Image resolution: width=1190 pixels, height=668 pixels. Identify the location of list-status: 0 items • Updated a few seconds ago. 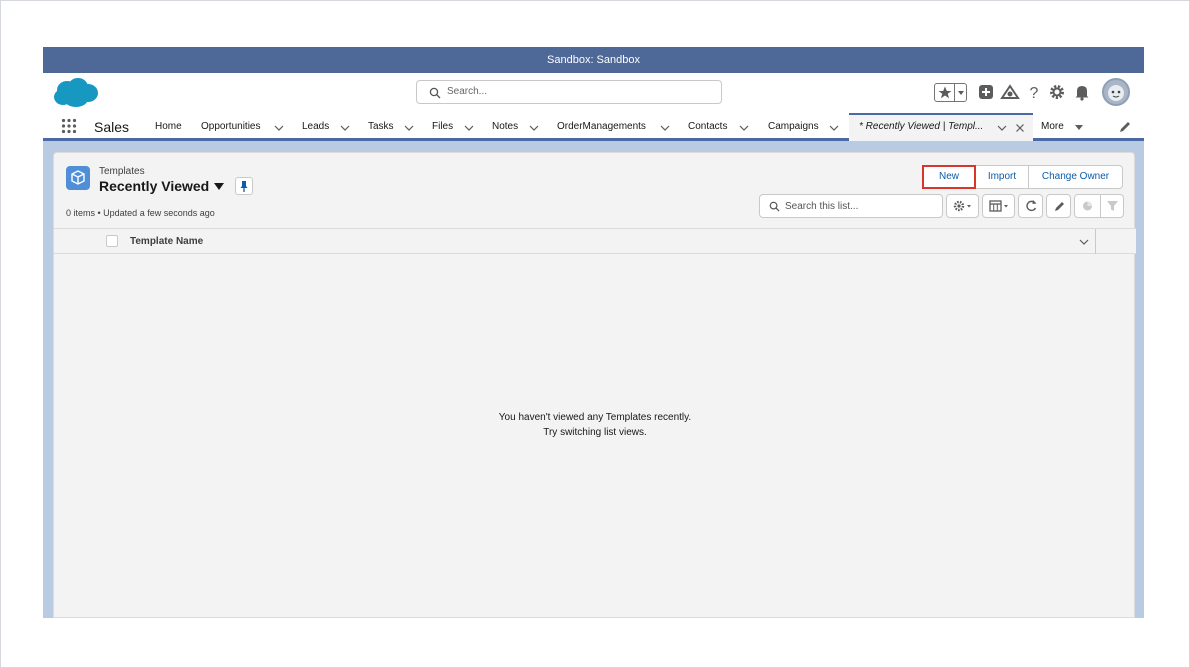
(140, 213).